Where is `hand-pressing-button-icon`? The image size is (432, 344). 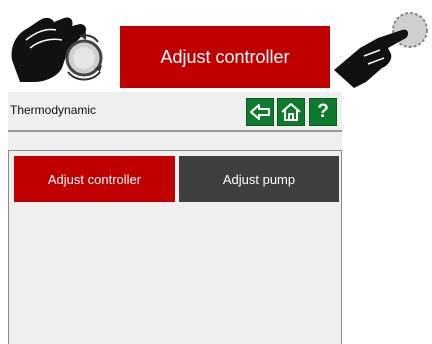 hand-pressing-button-icon is located at coordinates (381, 51).